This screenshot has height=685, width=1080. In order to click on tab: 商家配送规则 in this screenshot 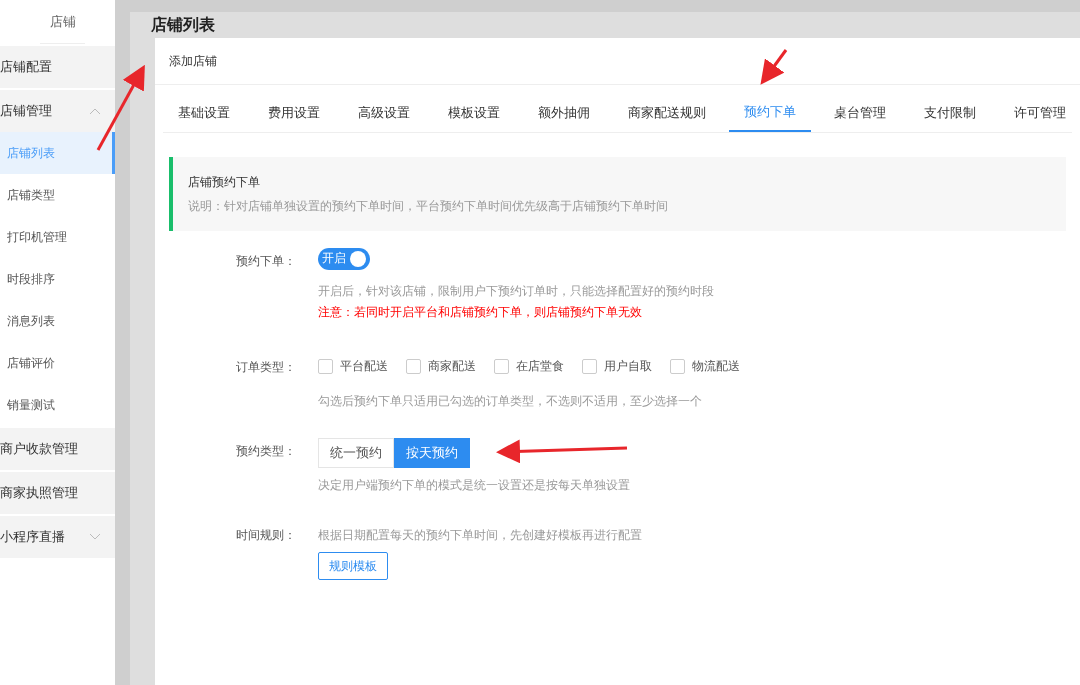, I will do `click(667, 113)`.